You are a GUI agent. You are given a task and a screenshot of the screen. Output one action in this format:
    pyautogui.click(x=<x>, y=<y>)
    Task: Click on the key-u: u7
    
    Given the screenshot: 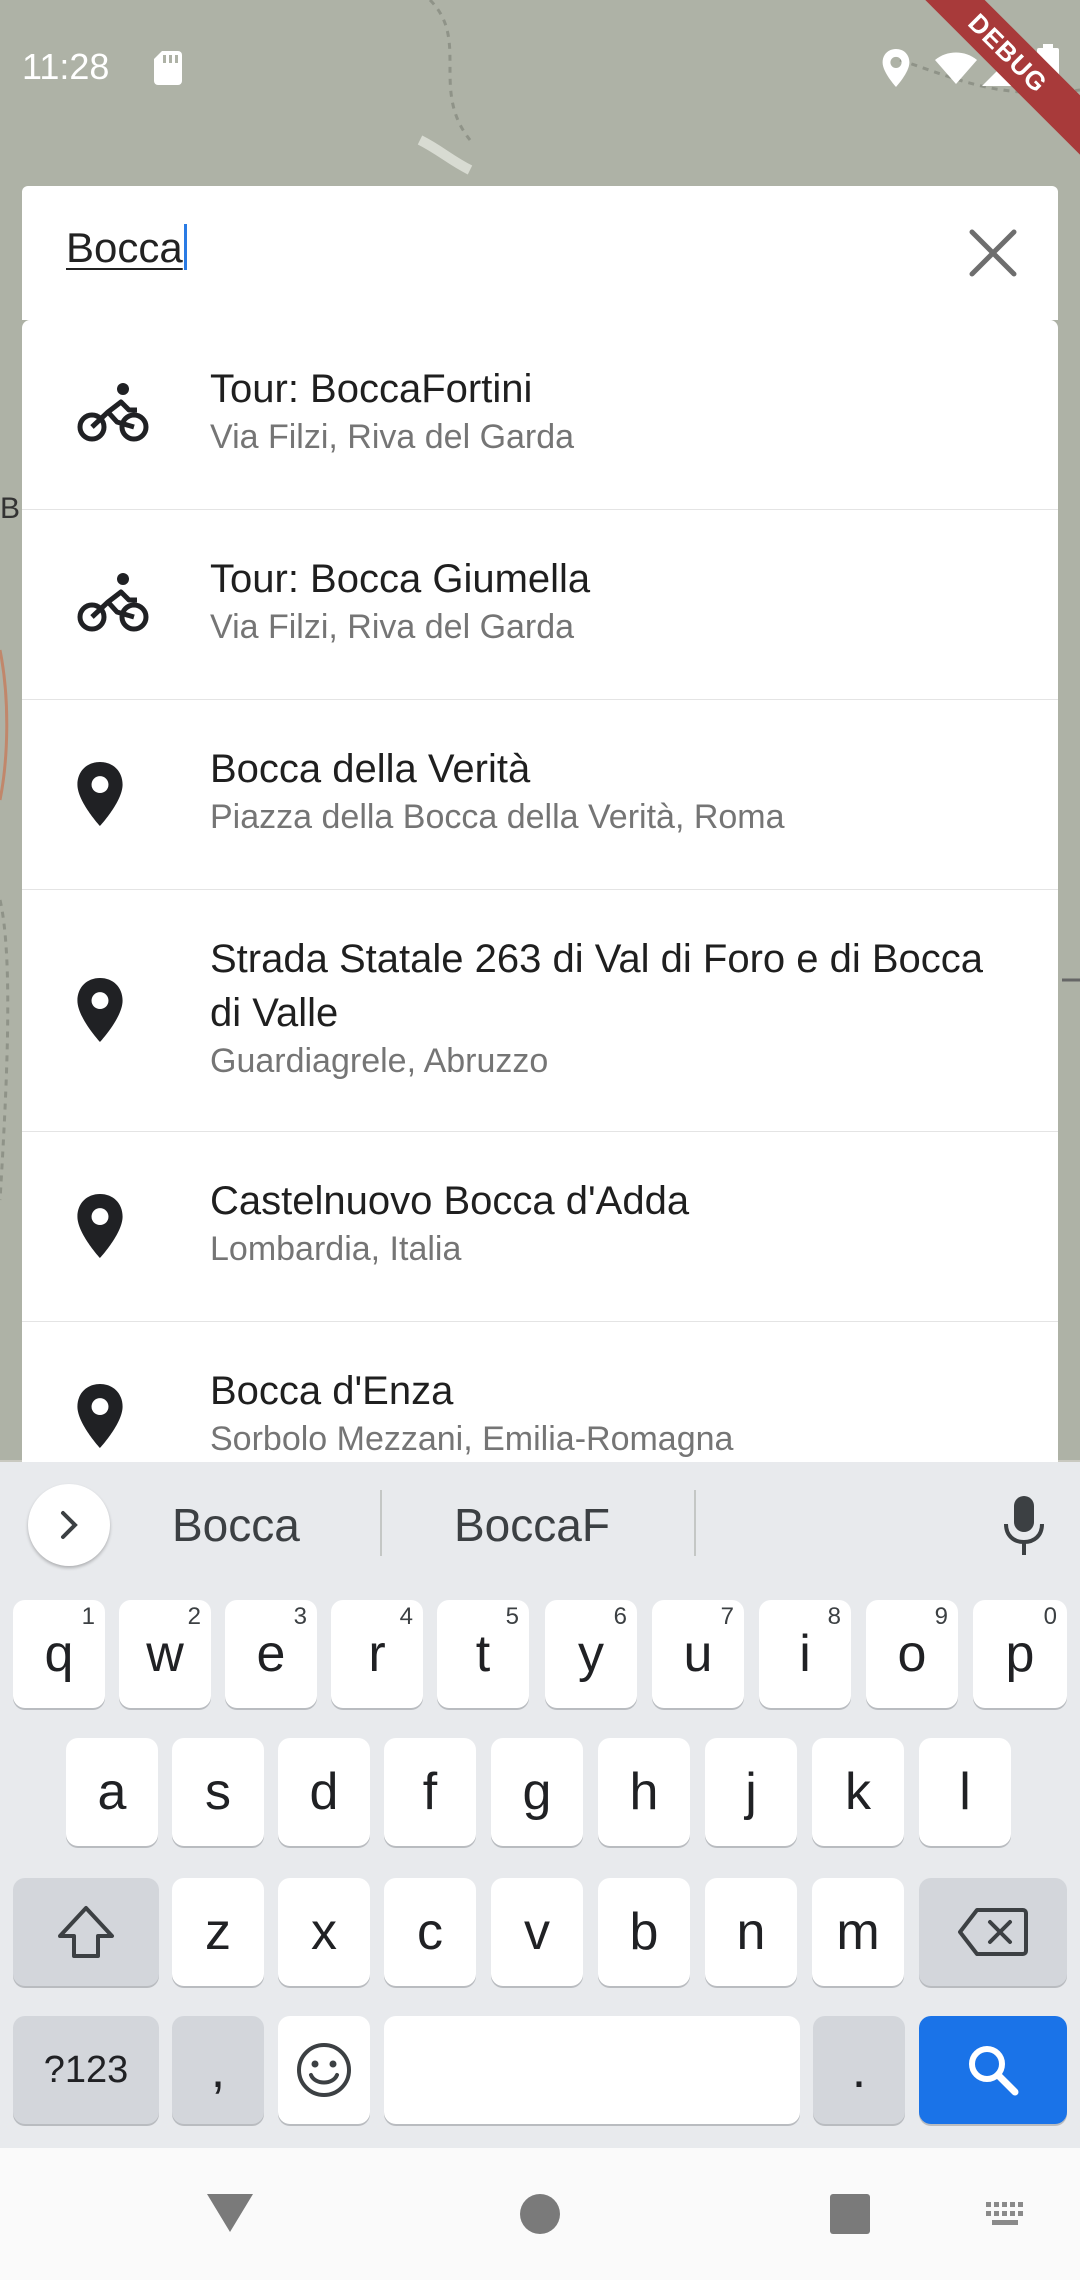 What is the action you would take?
    pyautogui.click(x=698, y=1654)
    